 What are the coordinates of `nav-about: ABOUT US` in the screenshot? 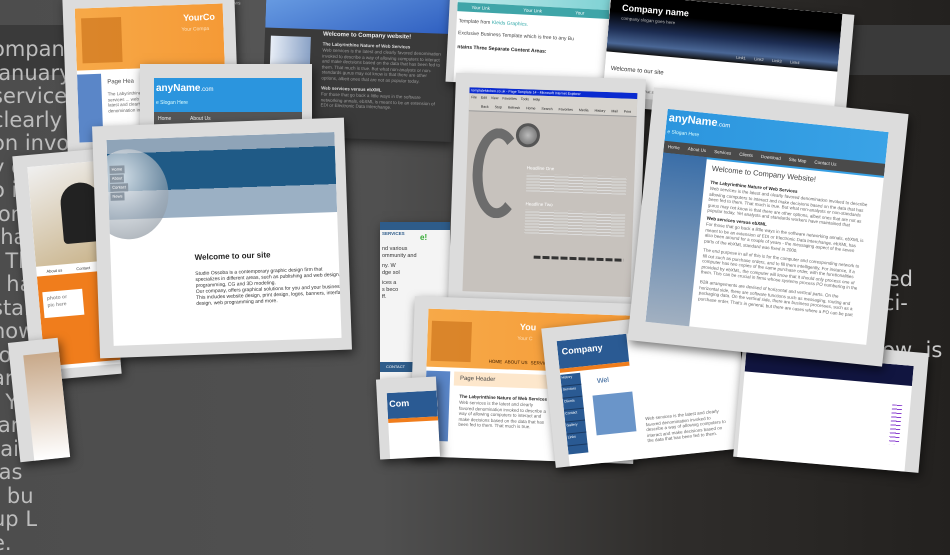 It's located at (516, 362).